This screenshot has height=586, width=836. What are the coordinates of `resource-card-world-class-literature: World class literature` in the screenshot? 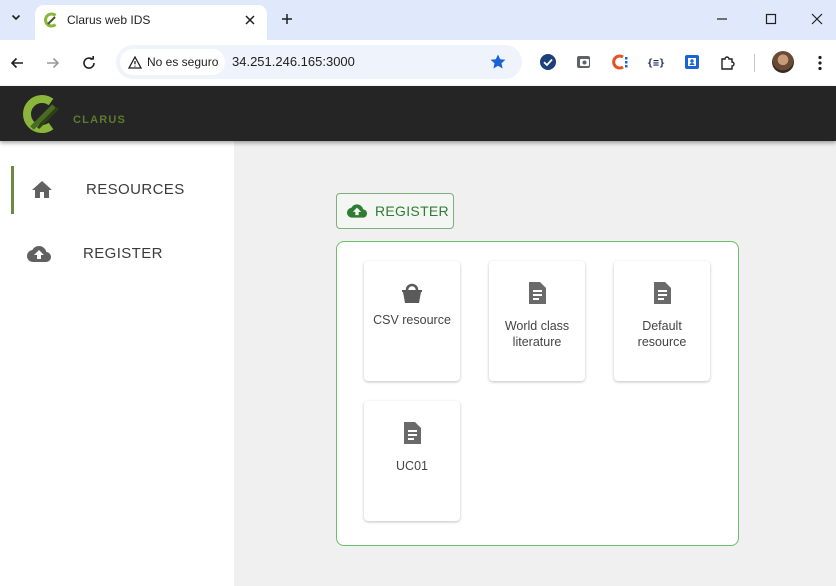 It's located at (537, 321).